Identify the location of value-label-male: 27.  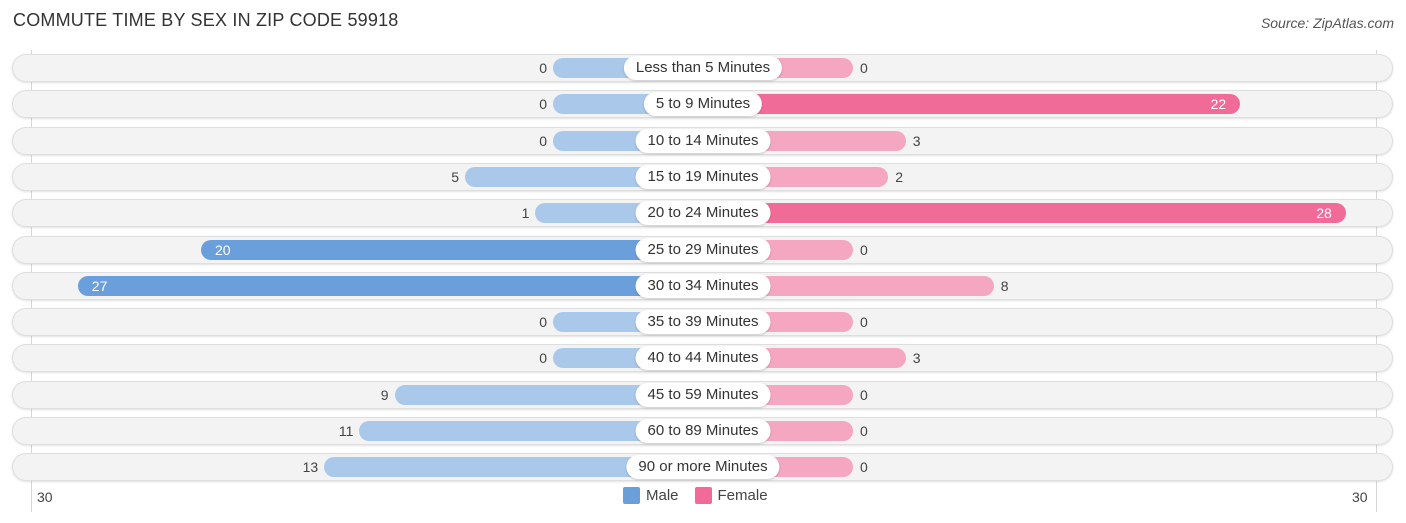
(99, 285).